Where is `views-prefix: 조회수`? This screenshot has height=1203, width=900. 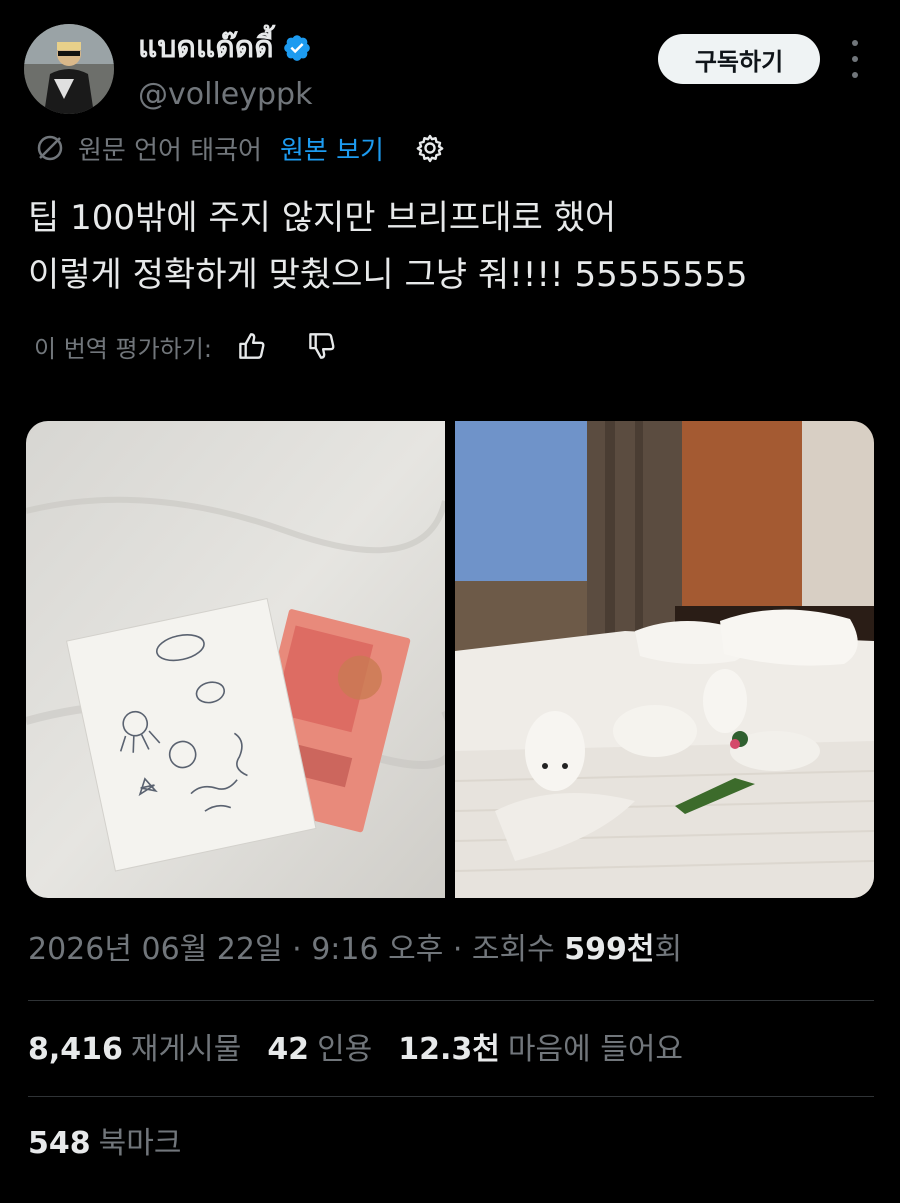 views-prefix: 조회수 is located at coordinates (513, 949).